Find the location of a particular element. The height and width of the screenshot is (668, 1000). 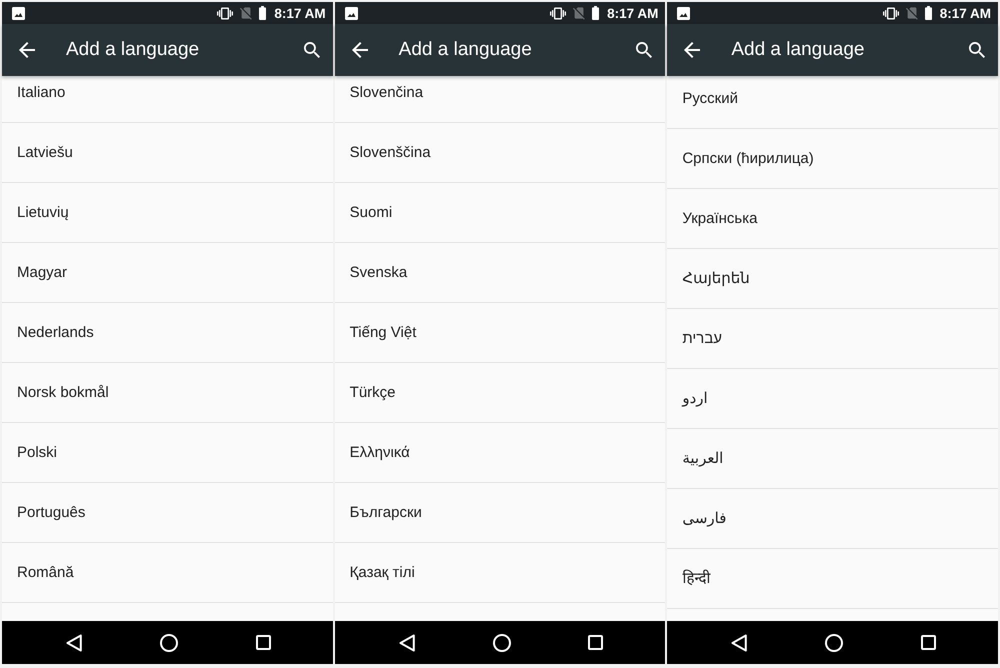

language-item: Slovenčina is located at coordinates (500, 99).